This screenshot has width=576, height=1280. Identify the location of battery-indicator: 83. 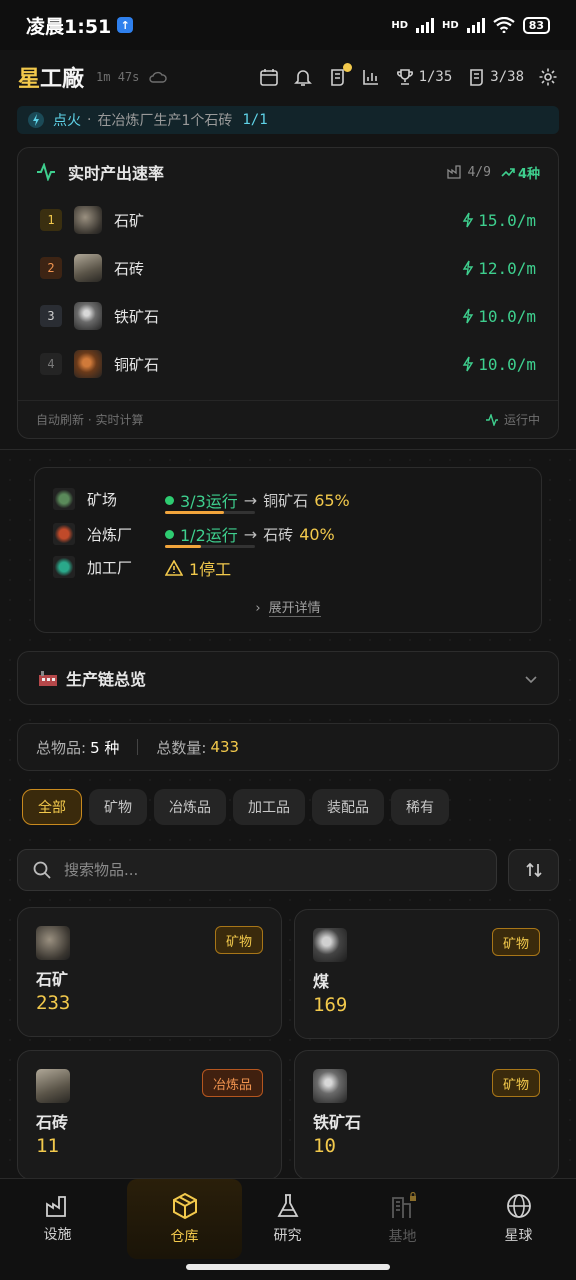
(536, 25).